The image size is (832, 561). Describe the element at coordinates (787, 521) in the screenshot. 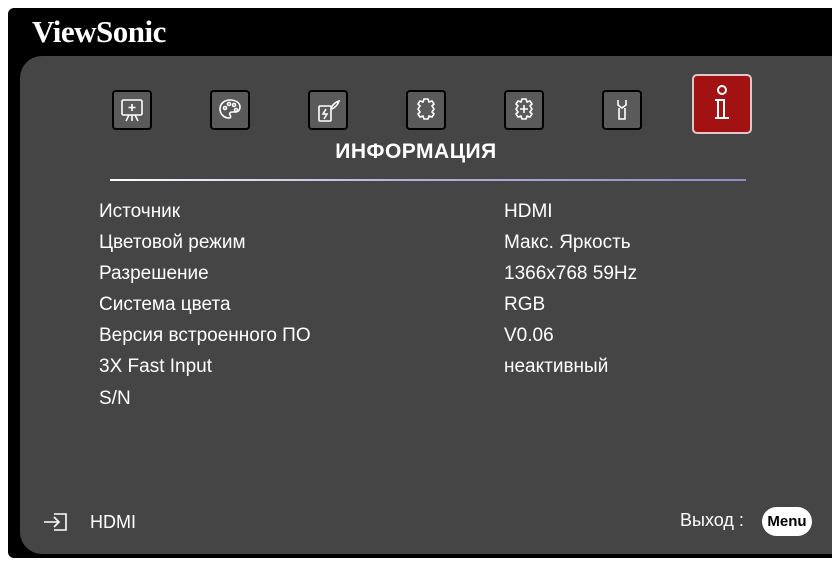

I see `menu-button: Menu` at that location.